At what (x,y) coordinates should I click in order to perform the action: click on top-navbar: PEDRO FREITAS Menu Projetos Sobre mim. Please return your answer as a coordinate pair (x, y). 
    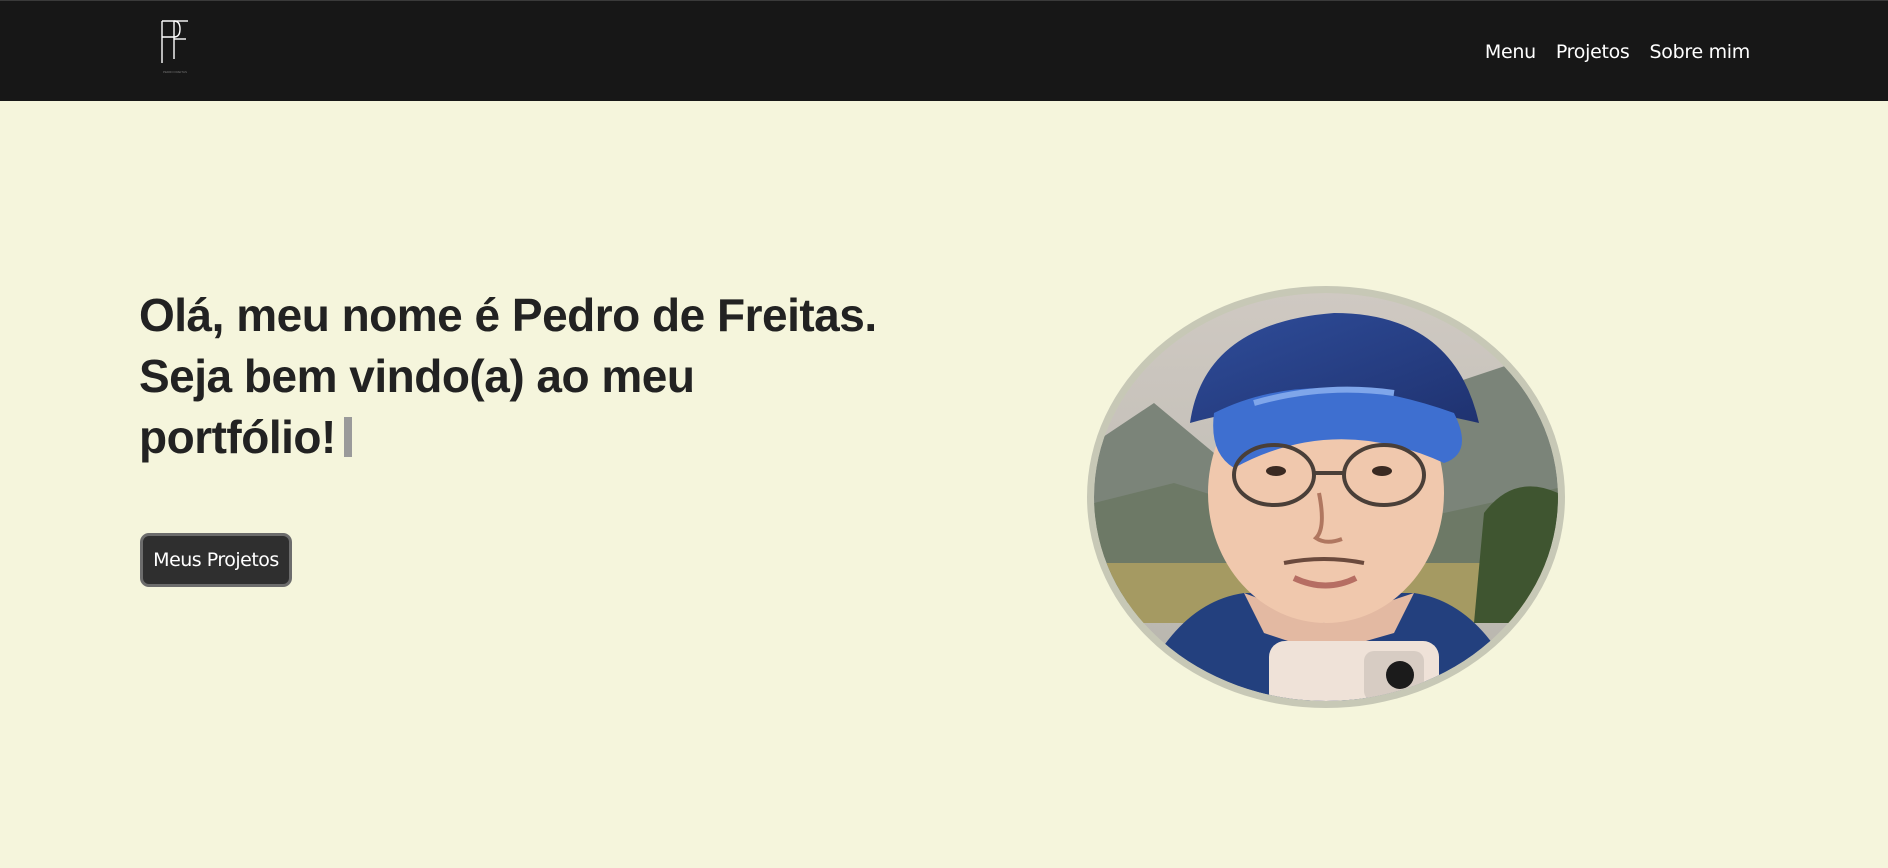
    Looking at the image, I should click on (944, 50).